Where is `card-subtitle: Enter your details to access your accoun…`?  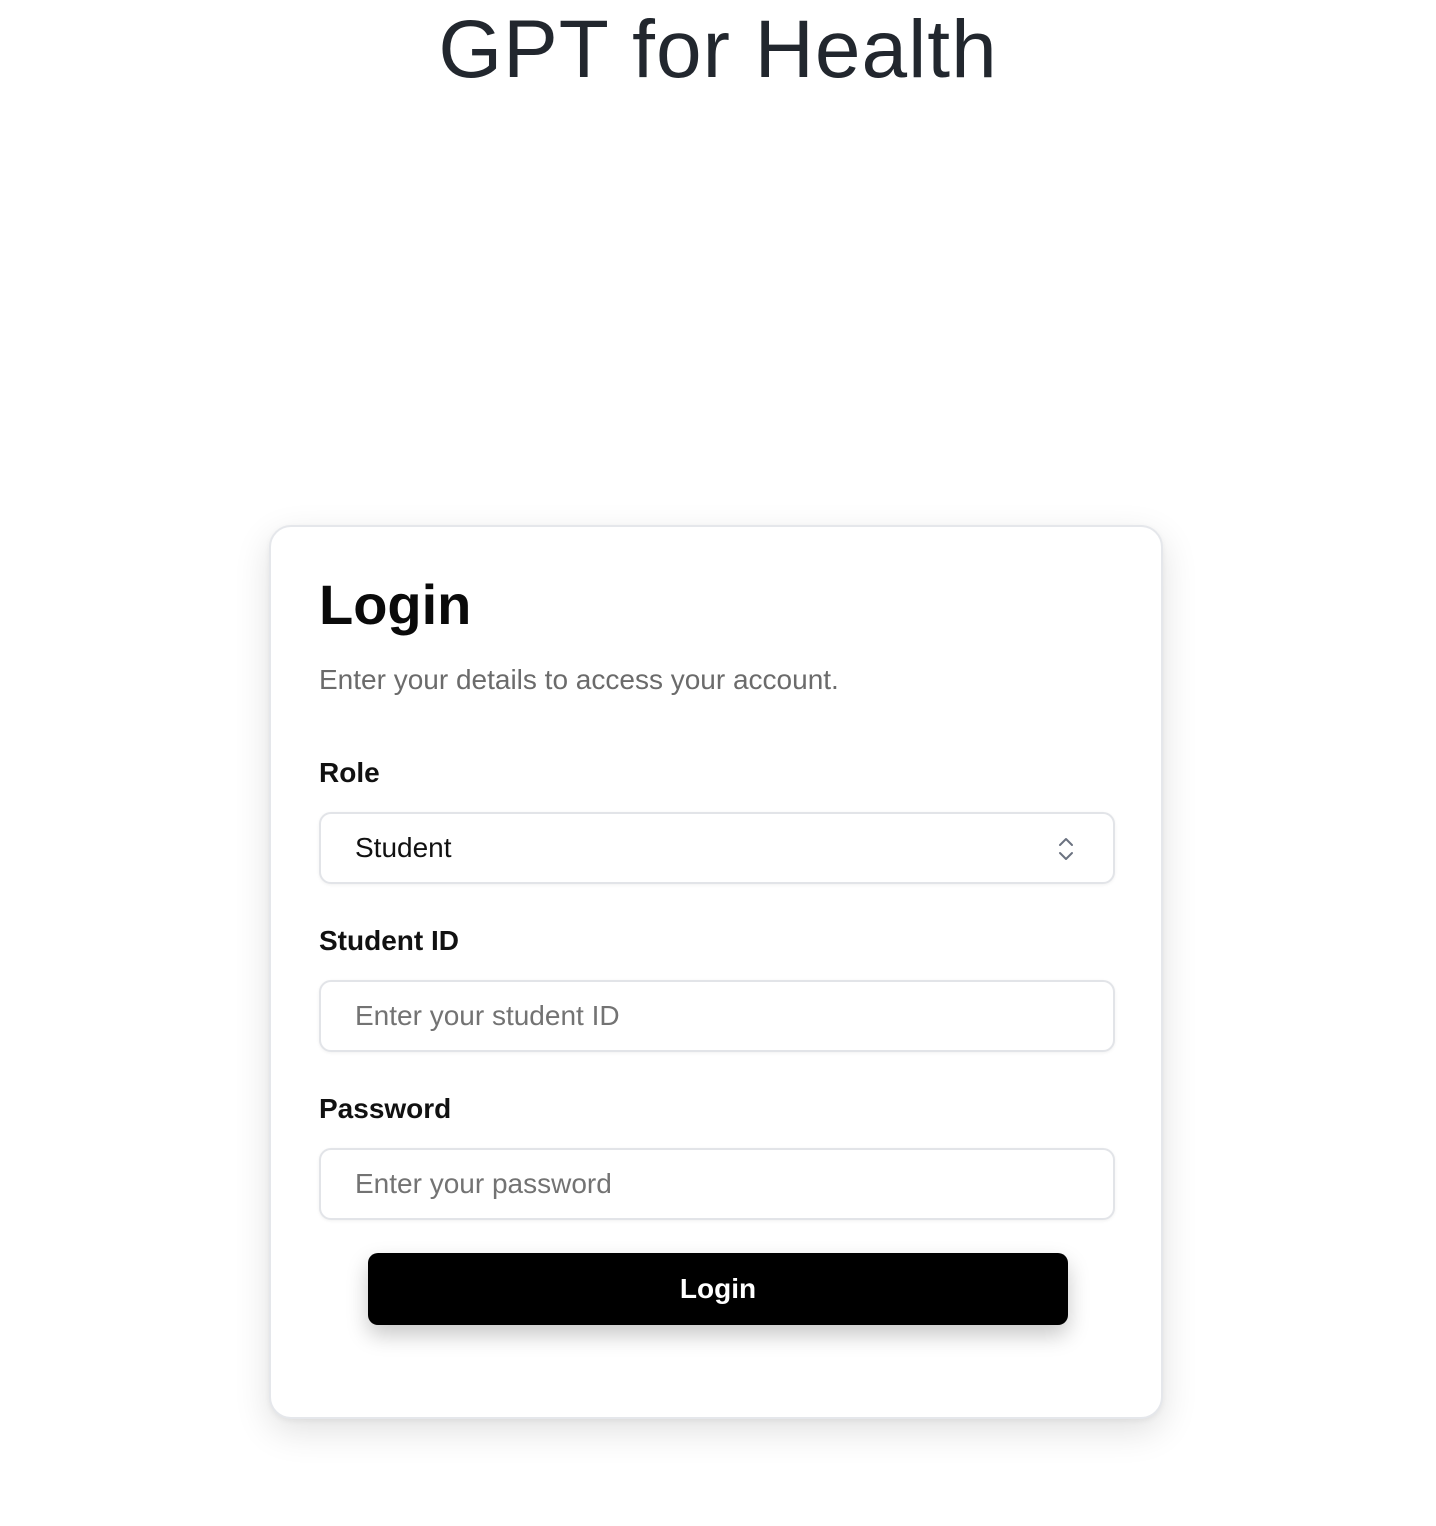 card-subtitle: Enter your details to access your accoun… is located at coordinates (579, 679).